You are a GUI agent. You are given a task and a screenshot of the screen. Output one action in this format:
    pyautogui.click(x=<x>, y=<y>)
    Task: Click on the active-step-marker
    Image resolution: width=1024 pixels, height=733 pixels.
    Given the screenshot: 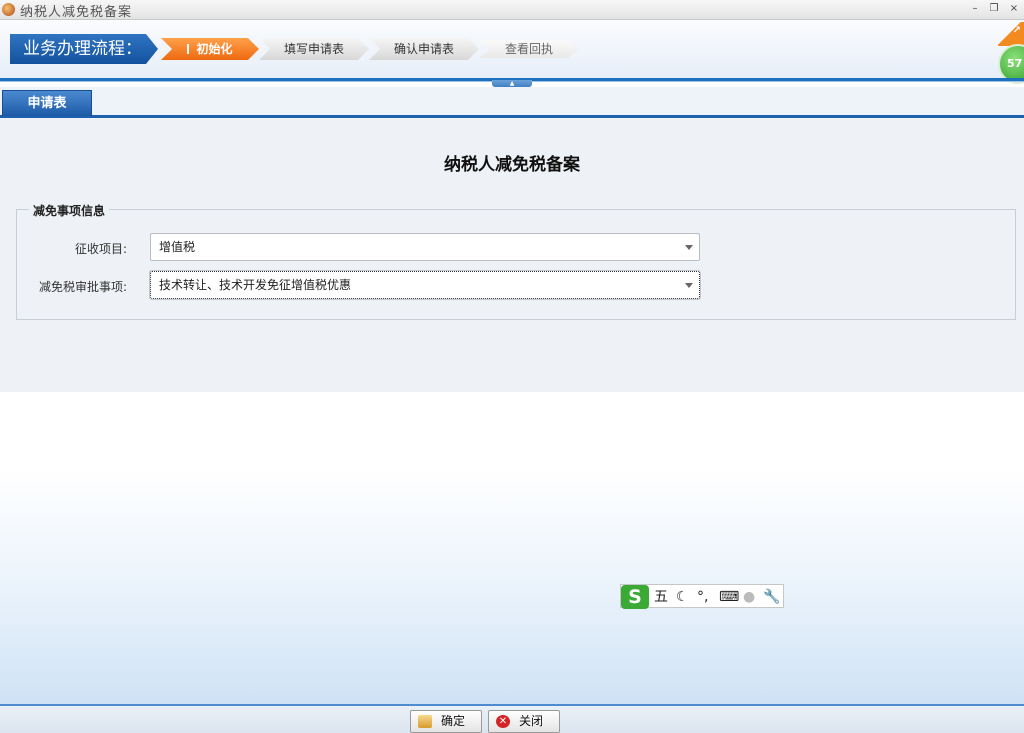 What is the action you would take?
    pyautogui.click(x=188, y=49)
    